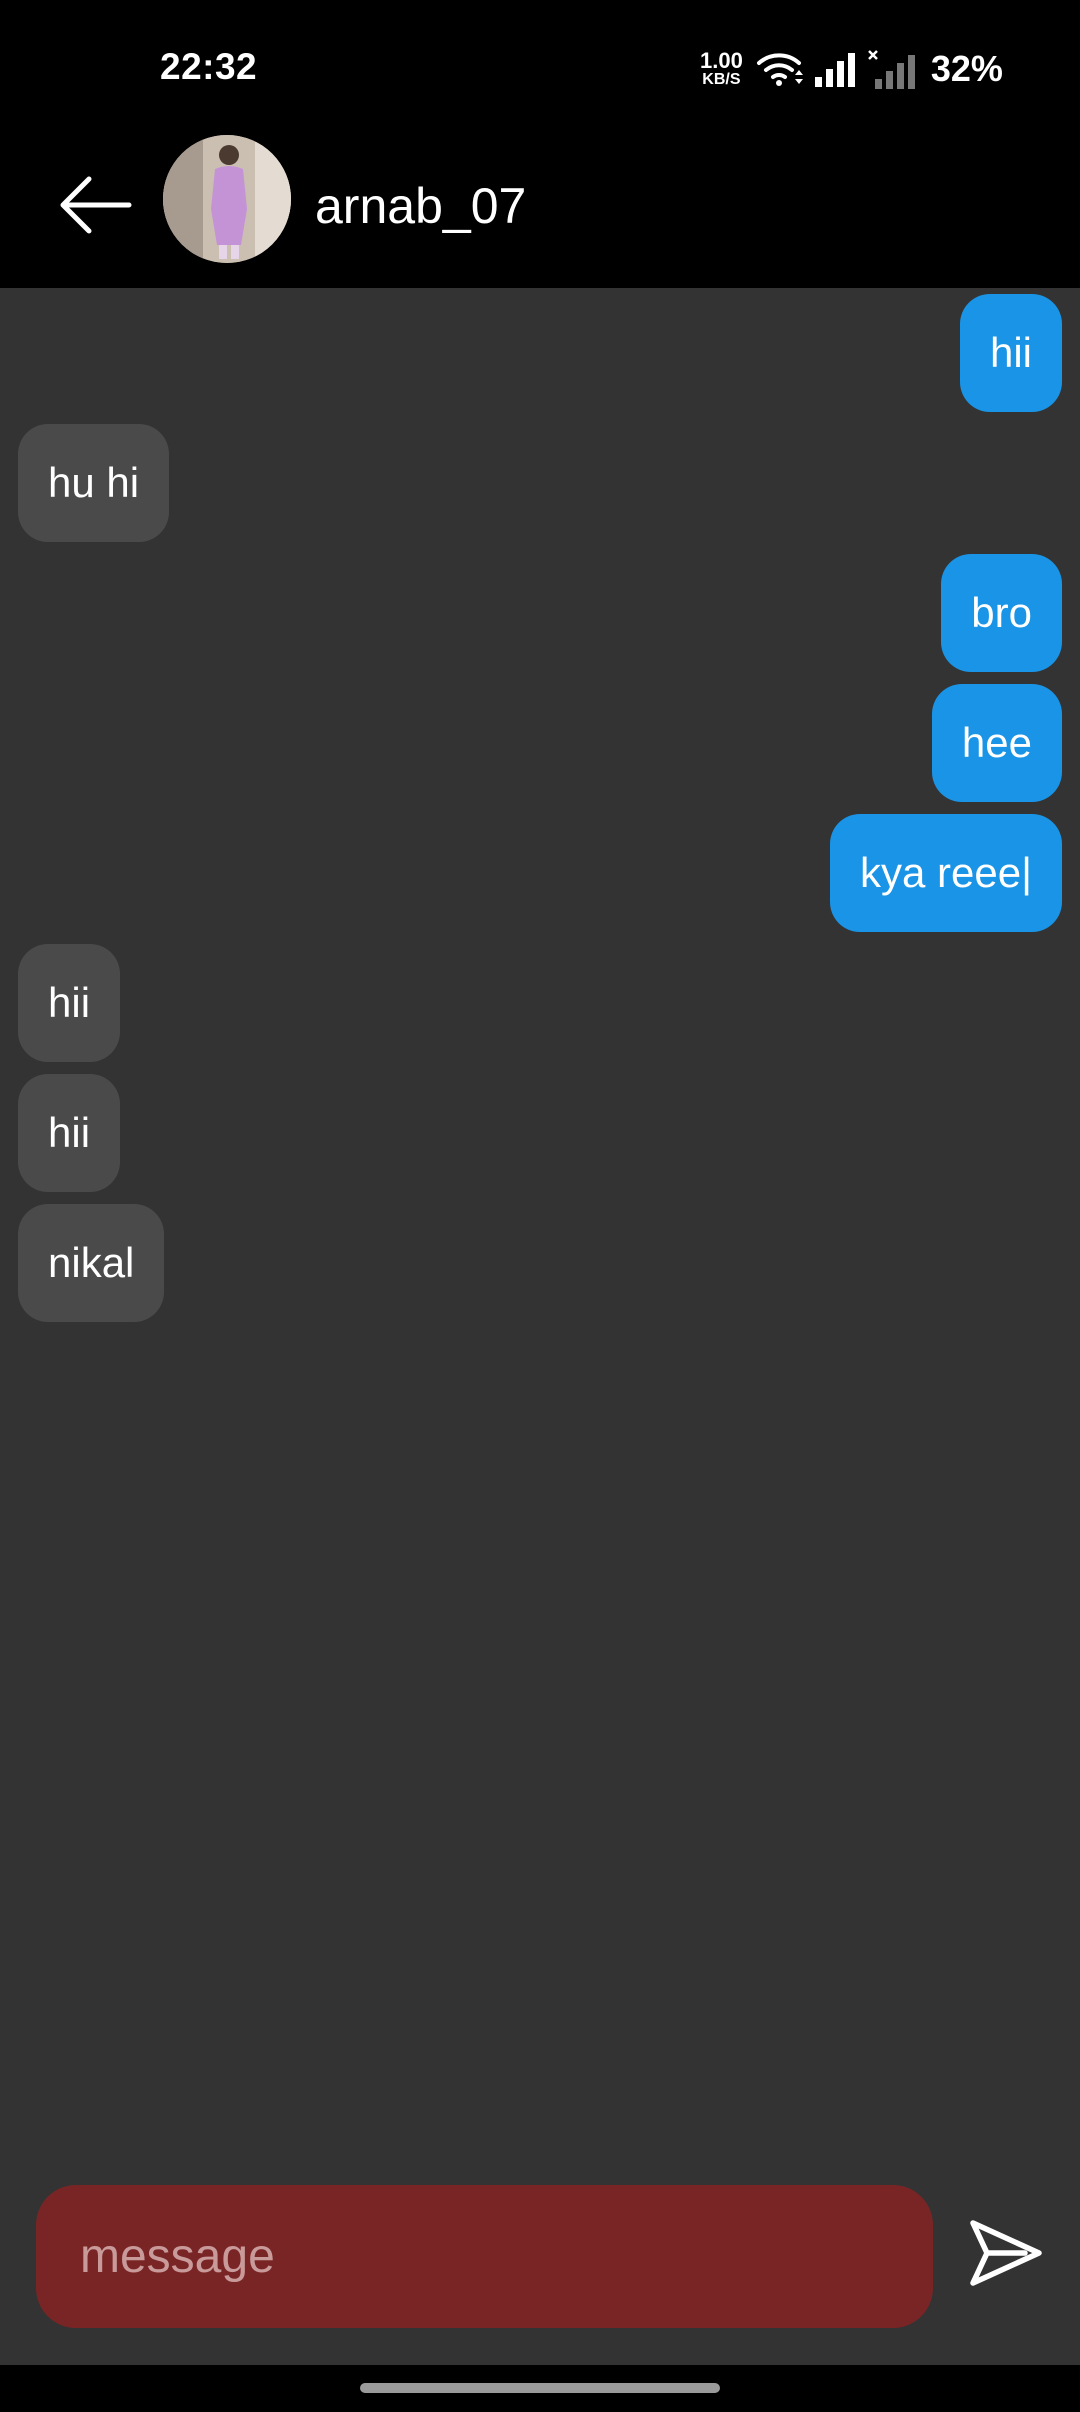 Image resolution: width=1080 pixels, height=2412 pixels. I want to click on status-bar: 22:32 1.00 KB/S 32%, so click(540, 67).